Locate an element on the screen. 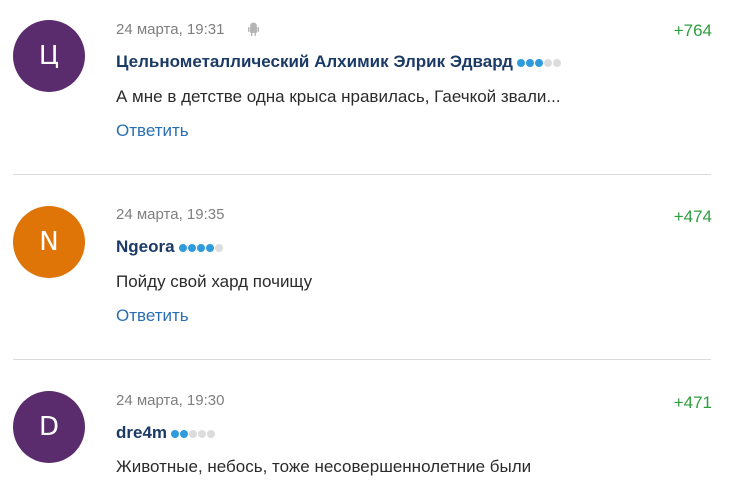 The height and width of the screenshot is (488, 730). comment-author: Ngeora is located at coordinates (170, 247).